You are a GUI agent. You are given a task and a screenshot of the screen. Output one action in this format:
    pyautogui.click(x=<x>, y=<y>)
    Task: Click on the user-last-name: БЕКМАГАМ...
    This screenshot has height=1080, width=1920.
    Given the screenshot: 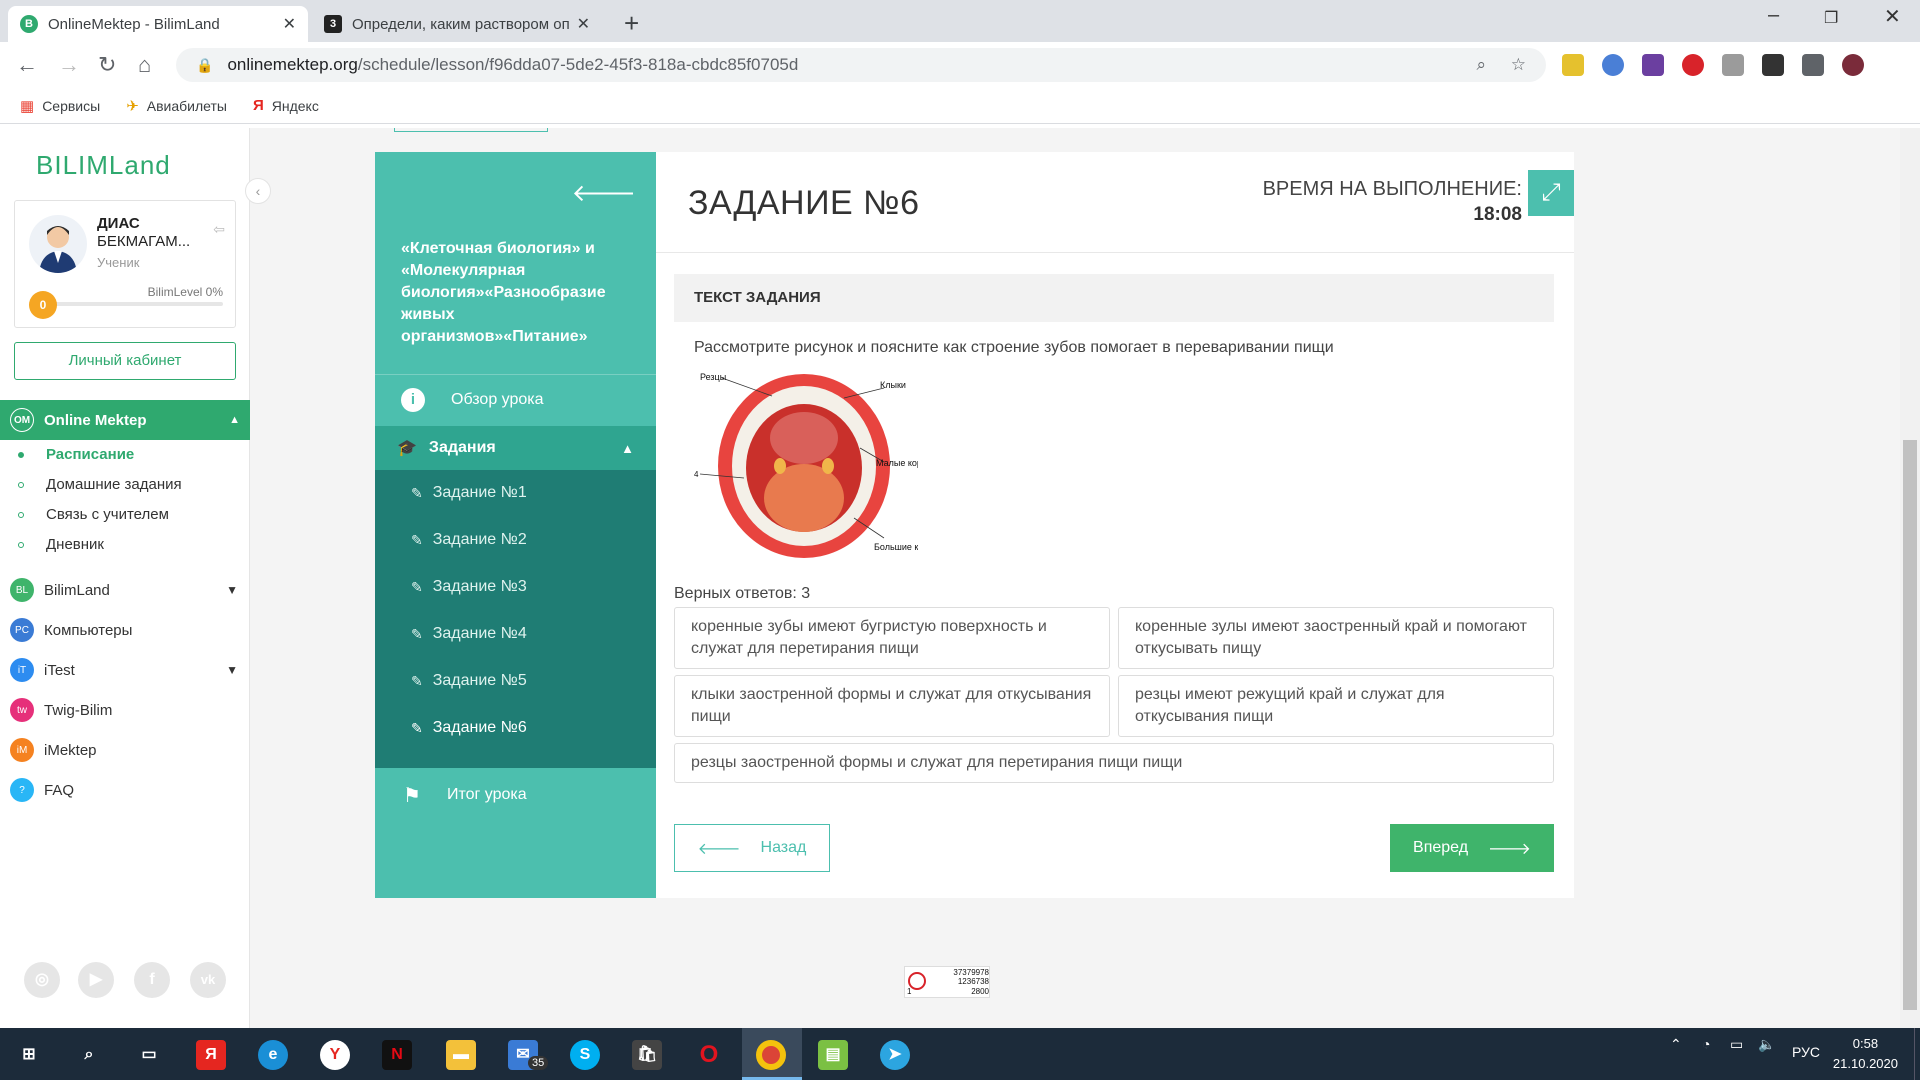 What is the action you would take?
    pyautogui.click(x=144, y=241)
    